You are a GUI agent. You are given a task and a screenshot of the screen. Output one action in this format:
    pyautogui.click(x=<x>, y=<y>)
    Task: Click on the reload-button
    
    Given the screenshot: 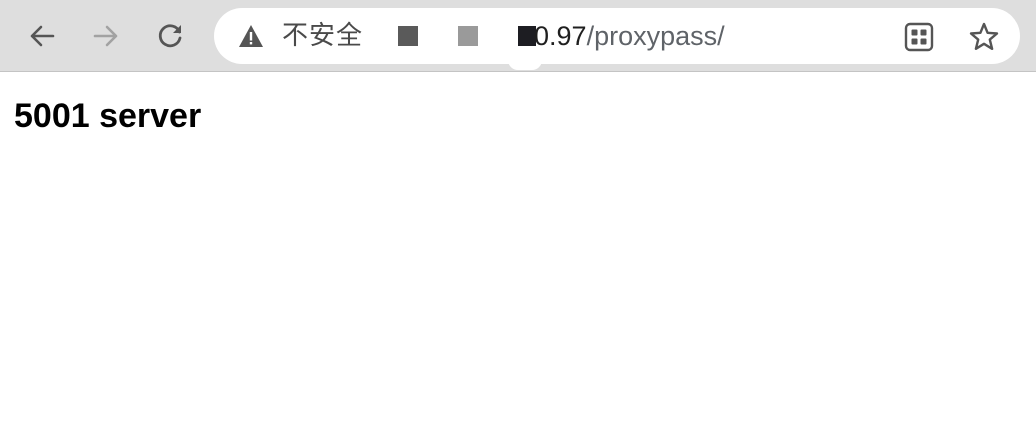 What is the action you would take?
    pyautogui.click(x=170, y=36)
    